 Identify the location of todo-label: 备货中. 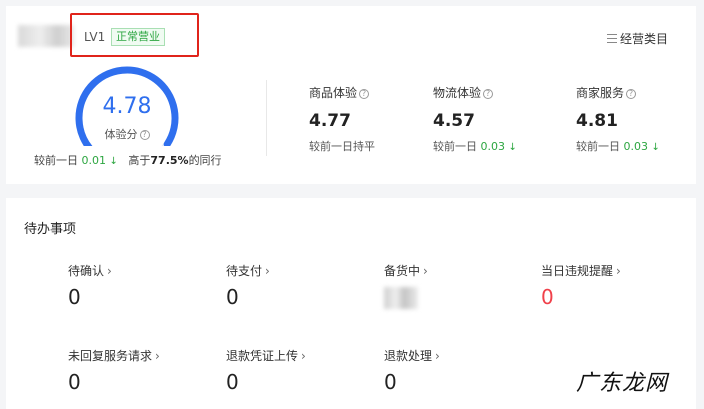
(402, 271).